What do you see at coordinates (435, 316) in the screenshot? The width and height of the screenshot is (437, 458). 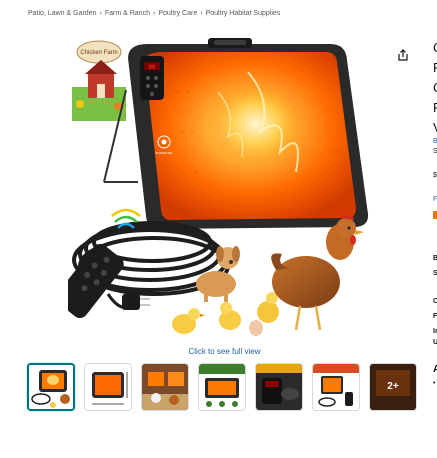 I see `detail-label: F` at bounding box center [435, 316].